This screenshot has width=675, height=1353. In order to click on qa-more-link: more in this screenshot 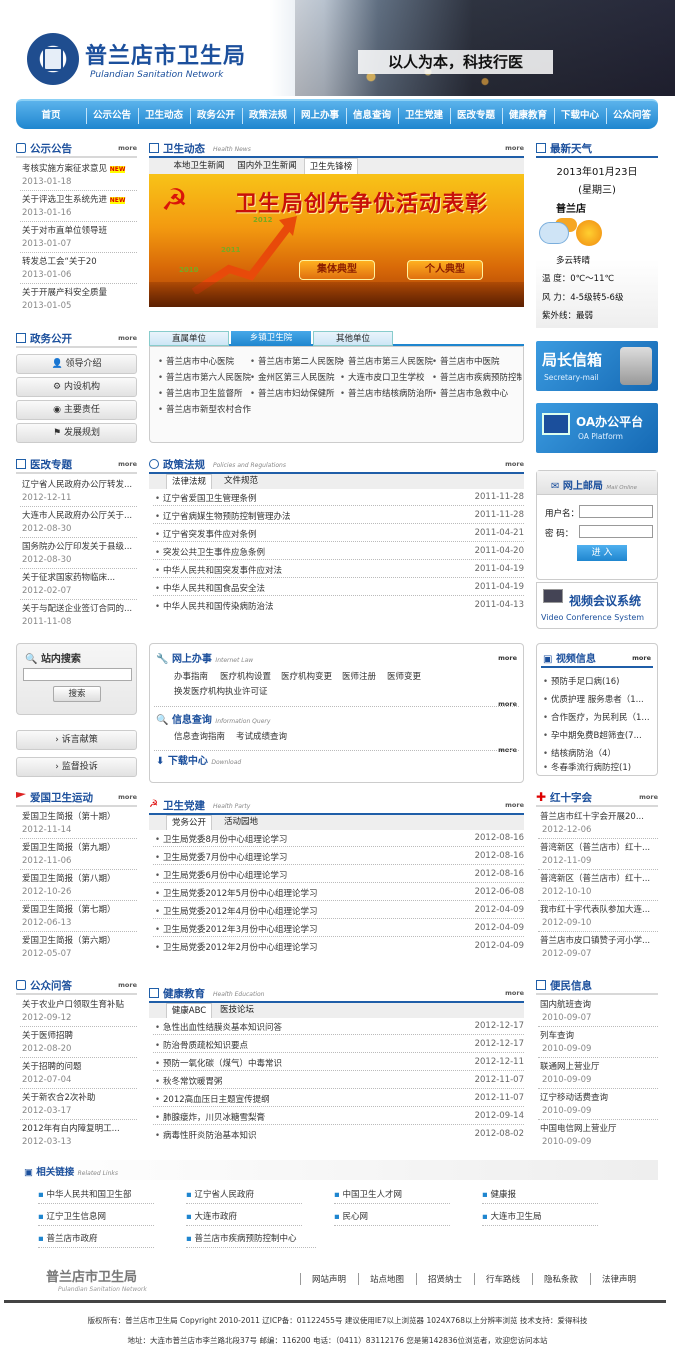, I will do `click(127, 985)`.